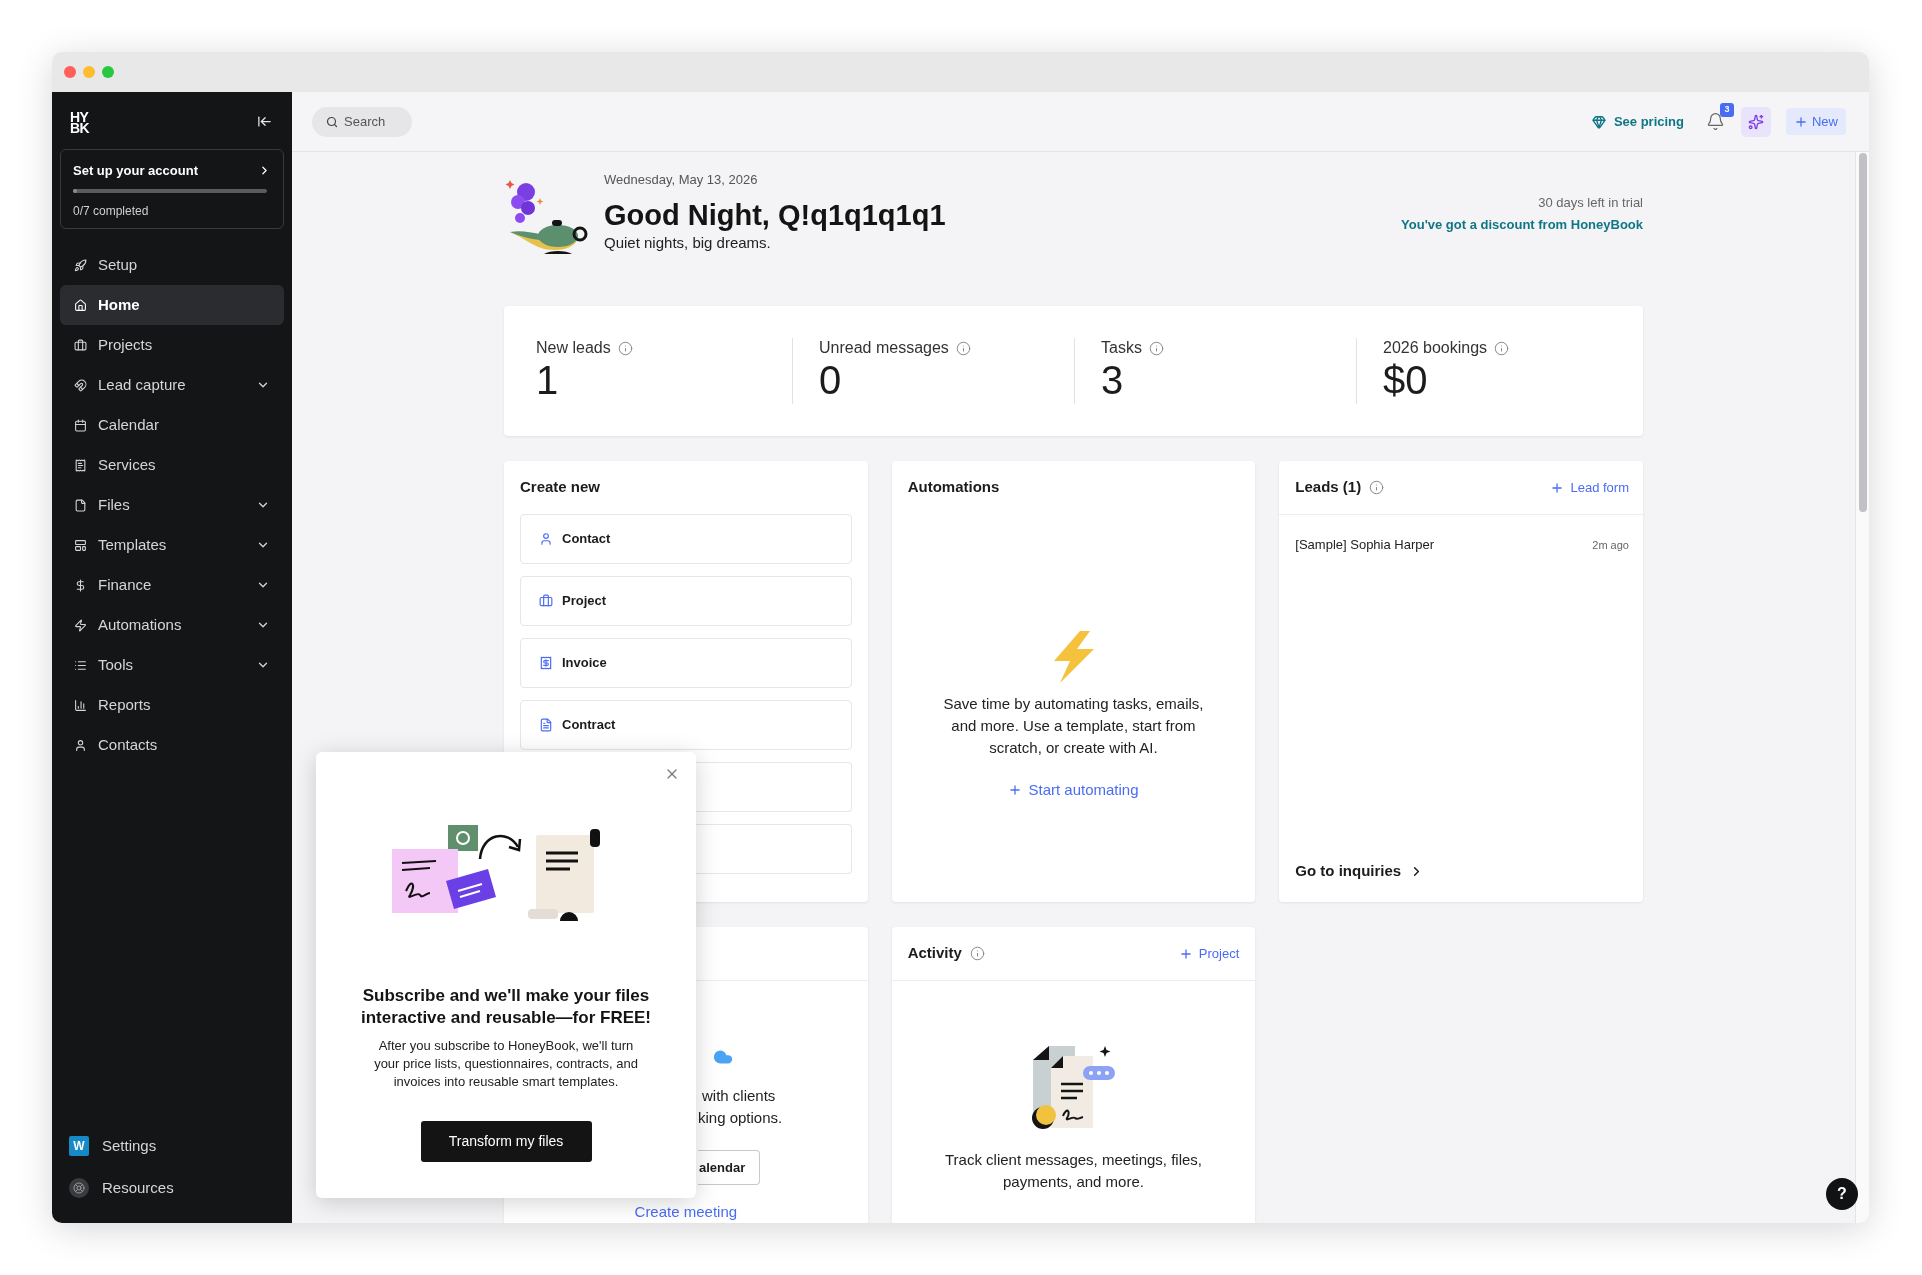  I want to click on stat-value: 3, so click(1113, 380).